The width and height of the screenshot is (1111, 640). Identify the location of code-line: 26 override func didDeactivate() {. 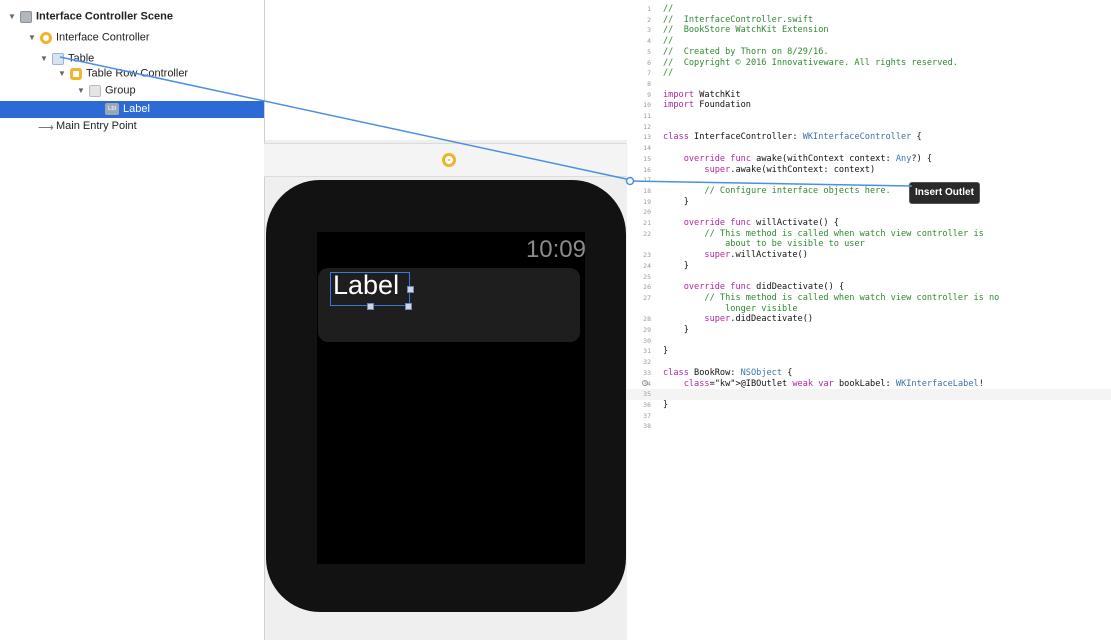
(869, 287).